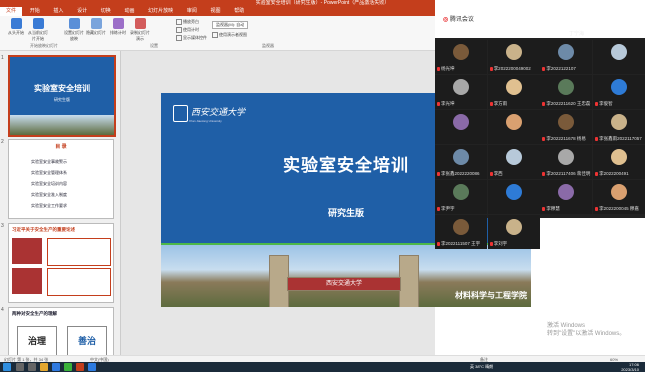  What do you see at coordinates (566, 197) in the screenshot?
I see `participant-tile: 李穆慧` at bounding box center [566, 197].